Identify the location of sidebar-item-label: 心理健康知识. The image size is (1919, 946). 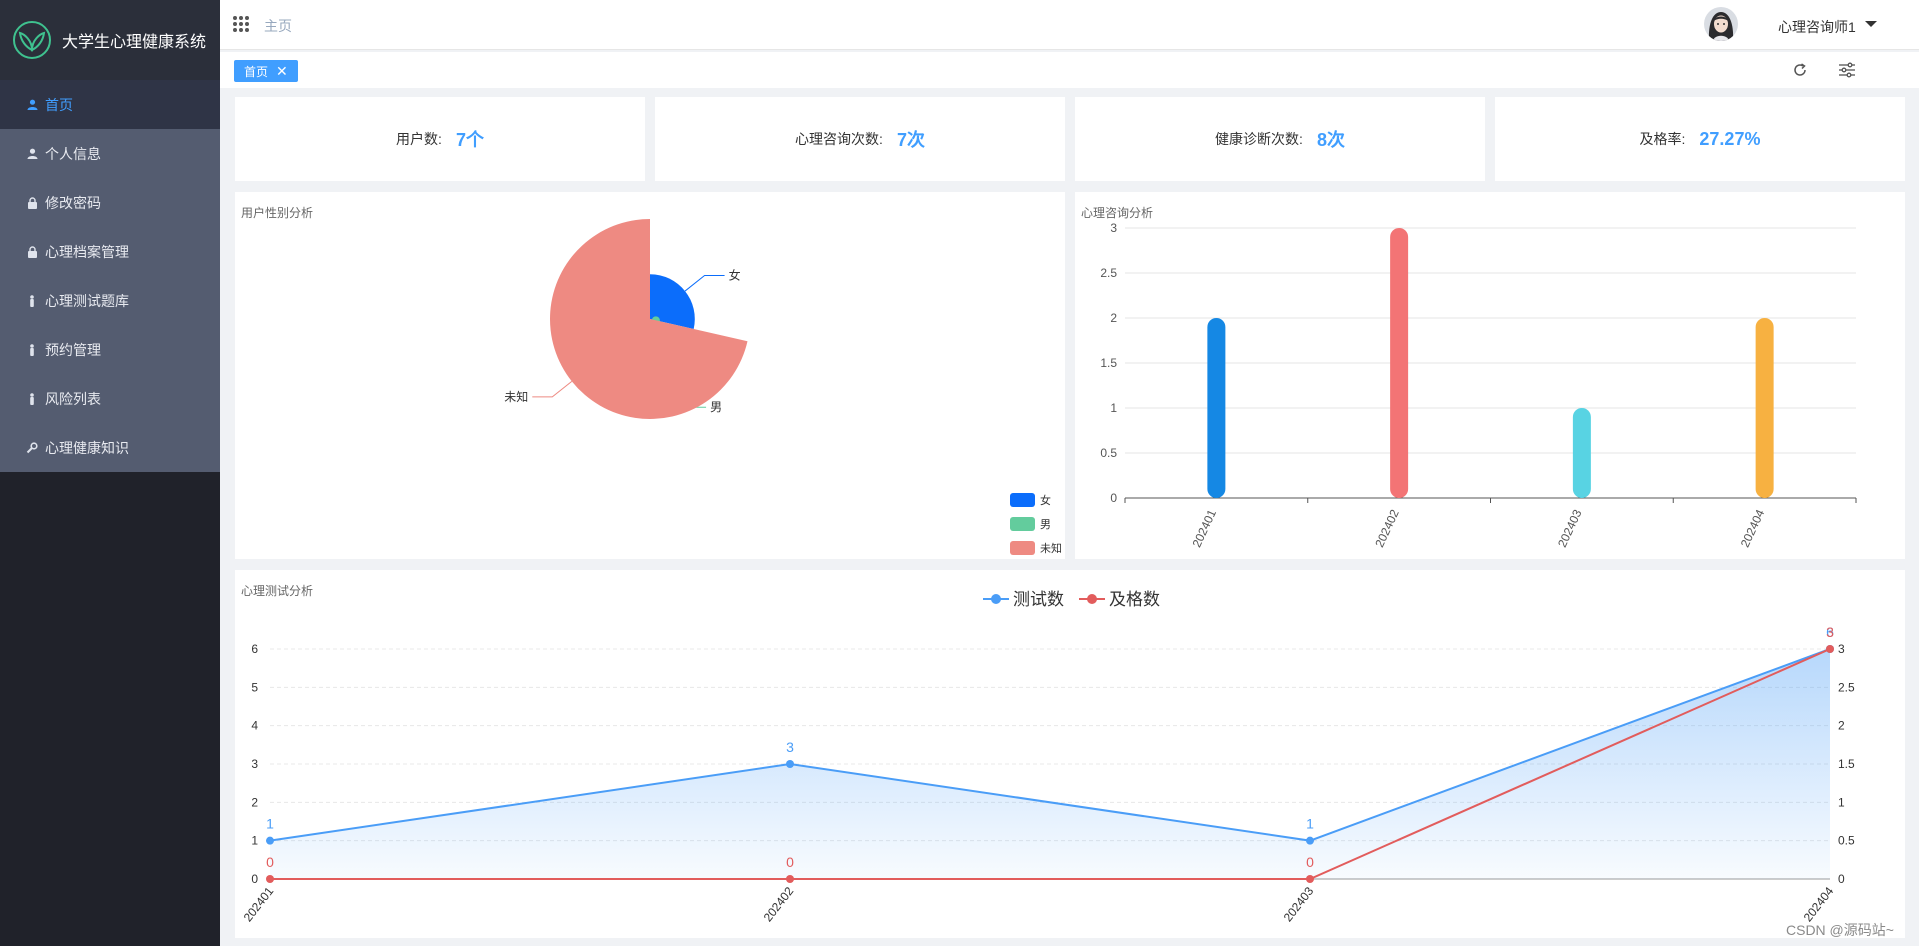
(87, 447).